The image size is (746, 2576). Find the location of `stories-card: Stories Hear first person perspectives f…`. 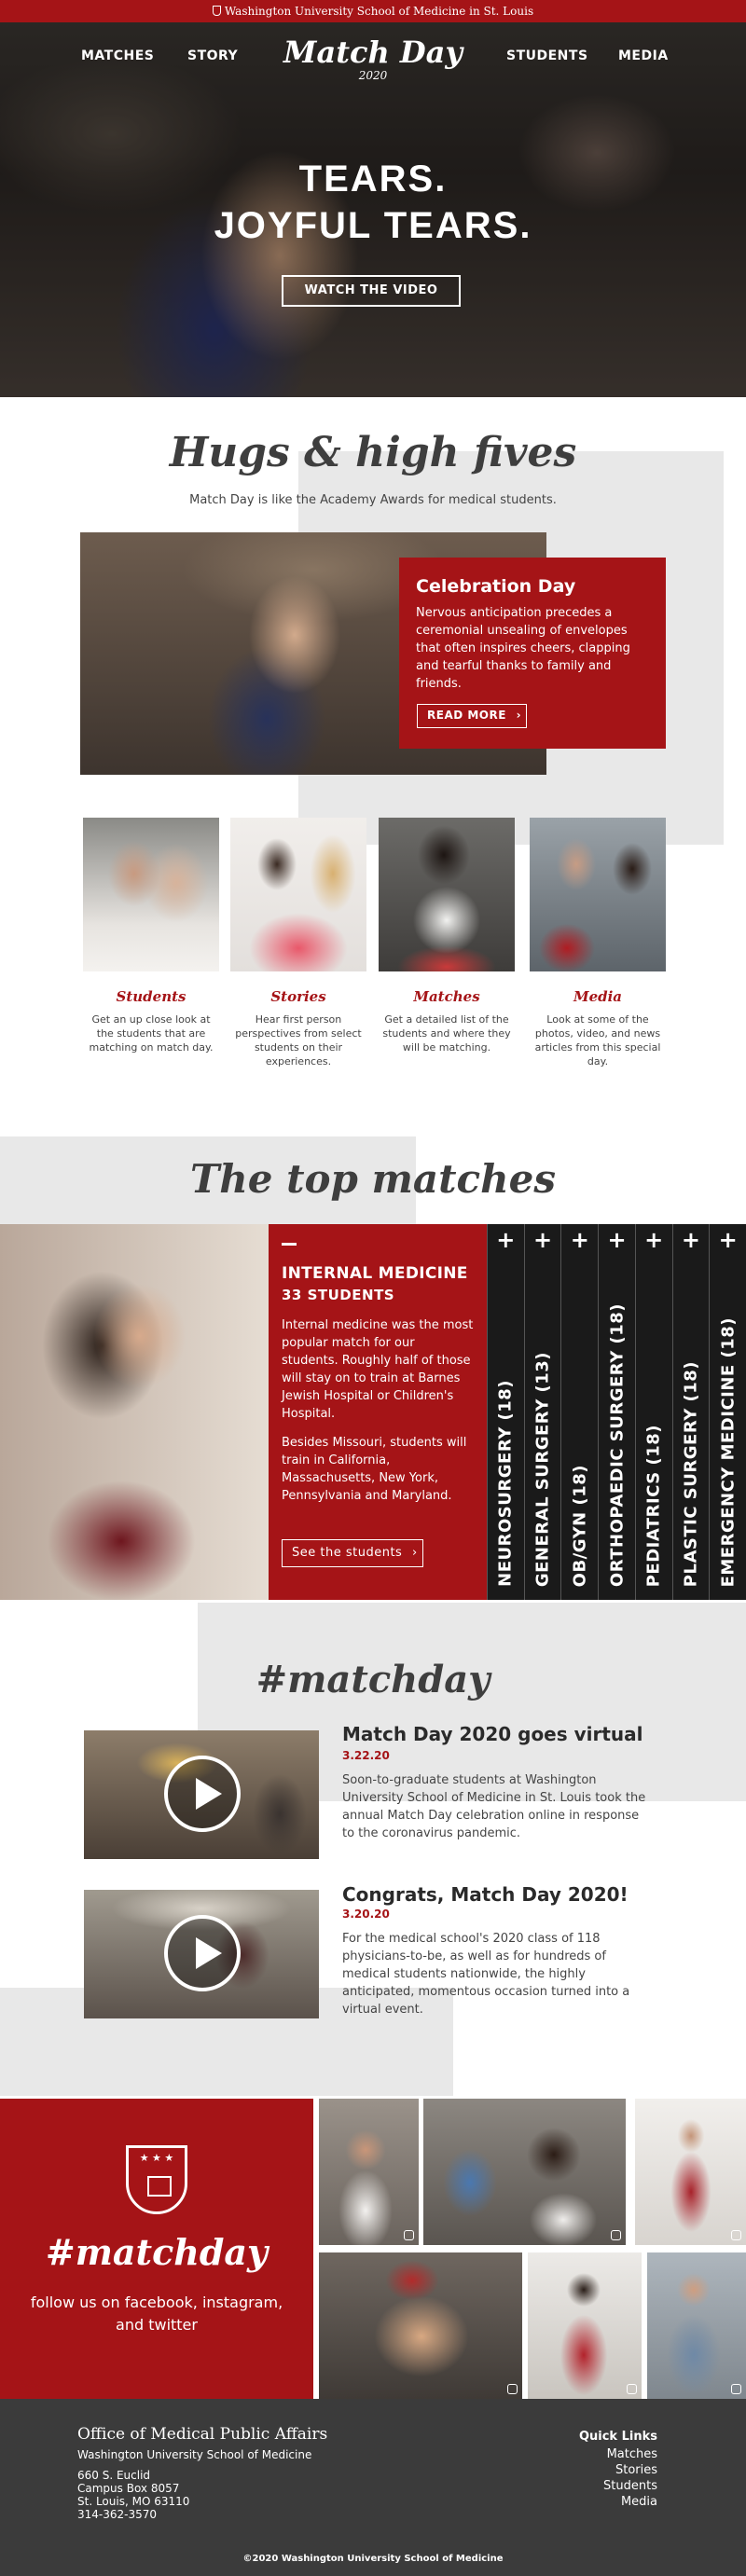

stories-card: Stories Hear first person perspectives f… is located at coordinates (298, 943).